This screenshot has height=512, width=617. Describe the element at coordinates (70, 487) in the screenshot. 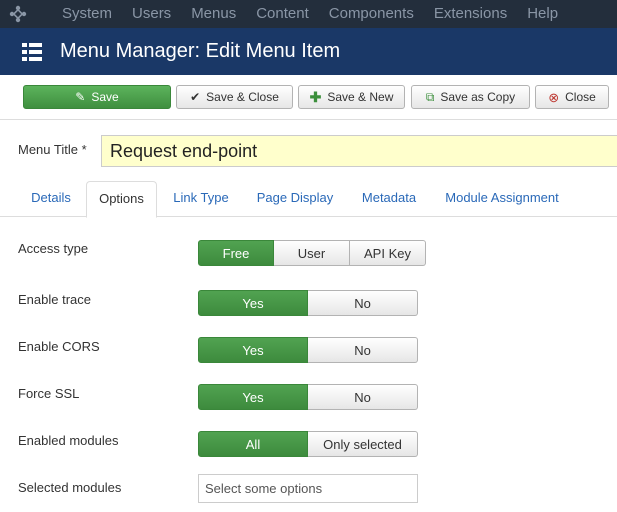

I see `selected-modules-label: Selected modules` at that location.